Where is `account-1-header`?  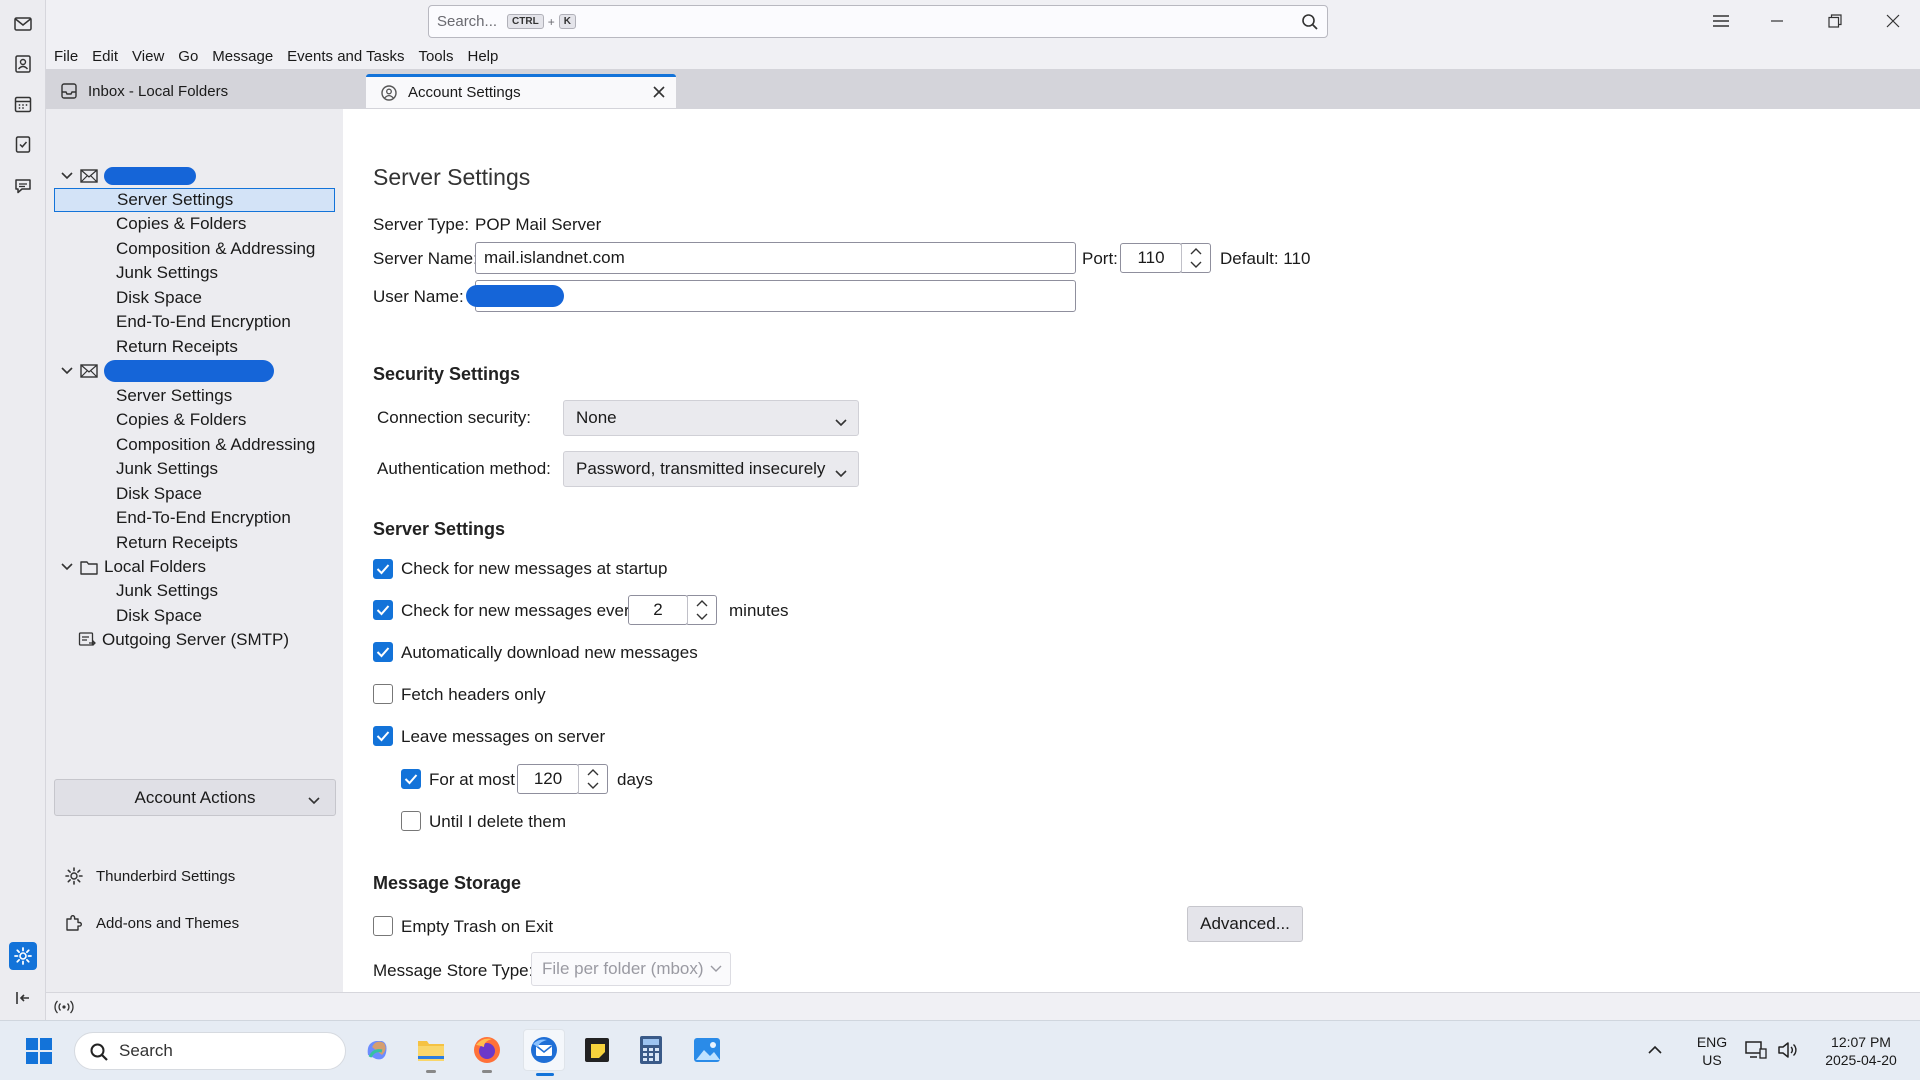
account-1-header is located at coordinates (128, 176).